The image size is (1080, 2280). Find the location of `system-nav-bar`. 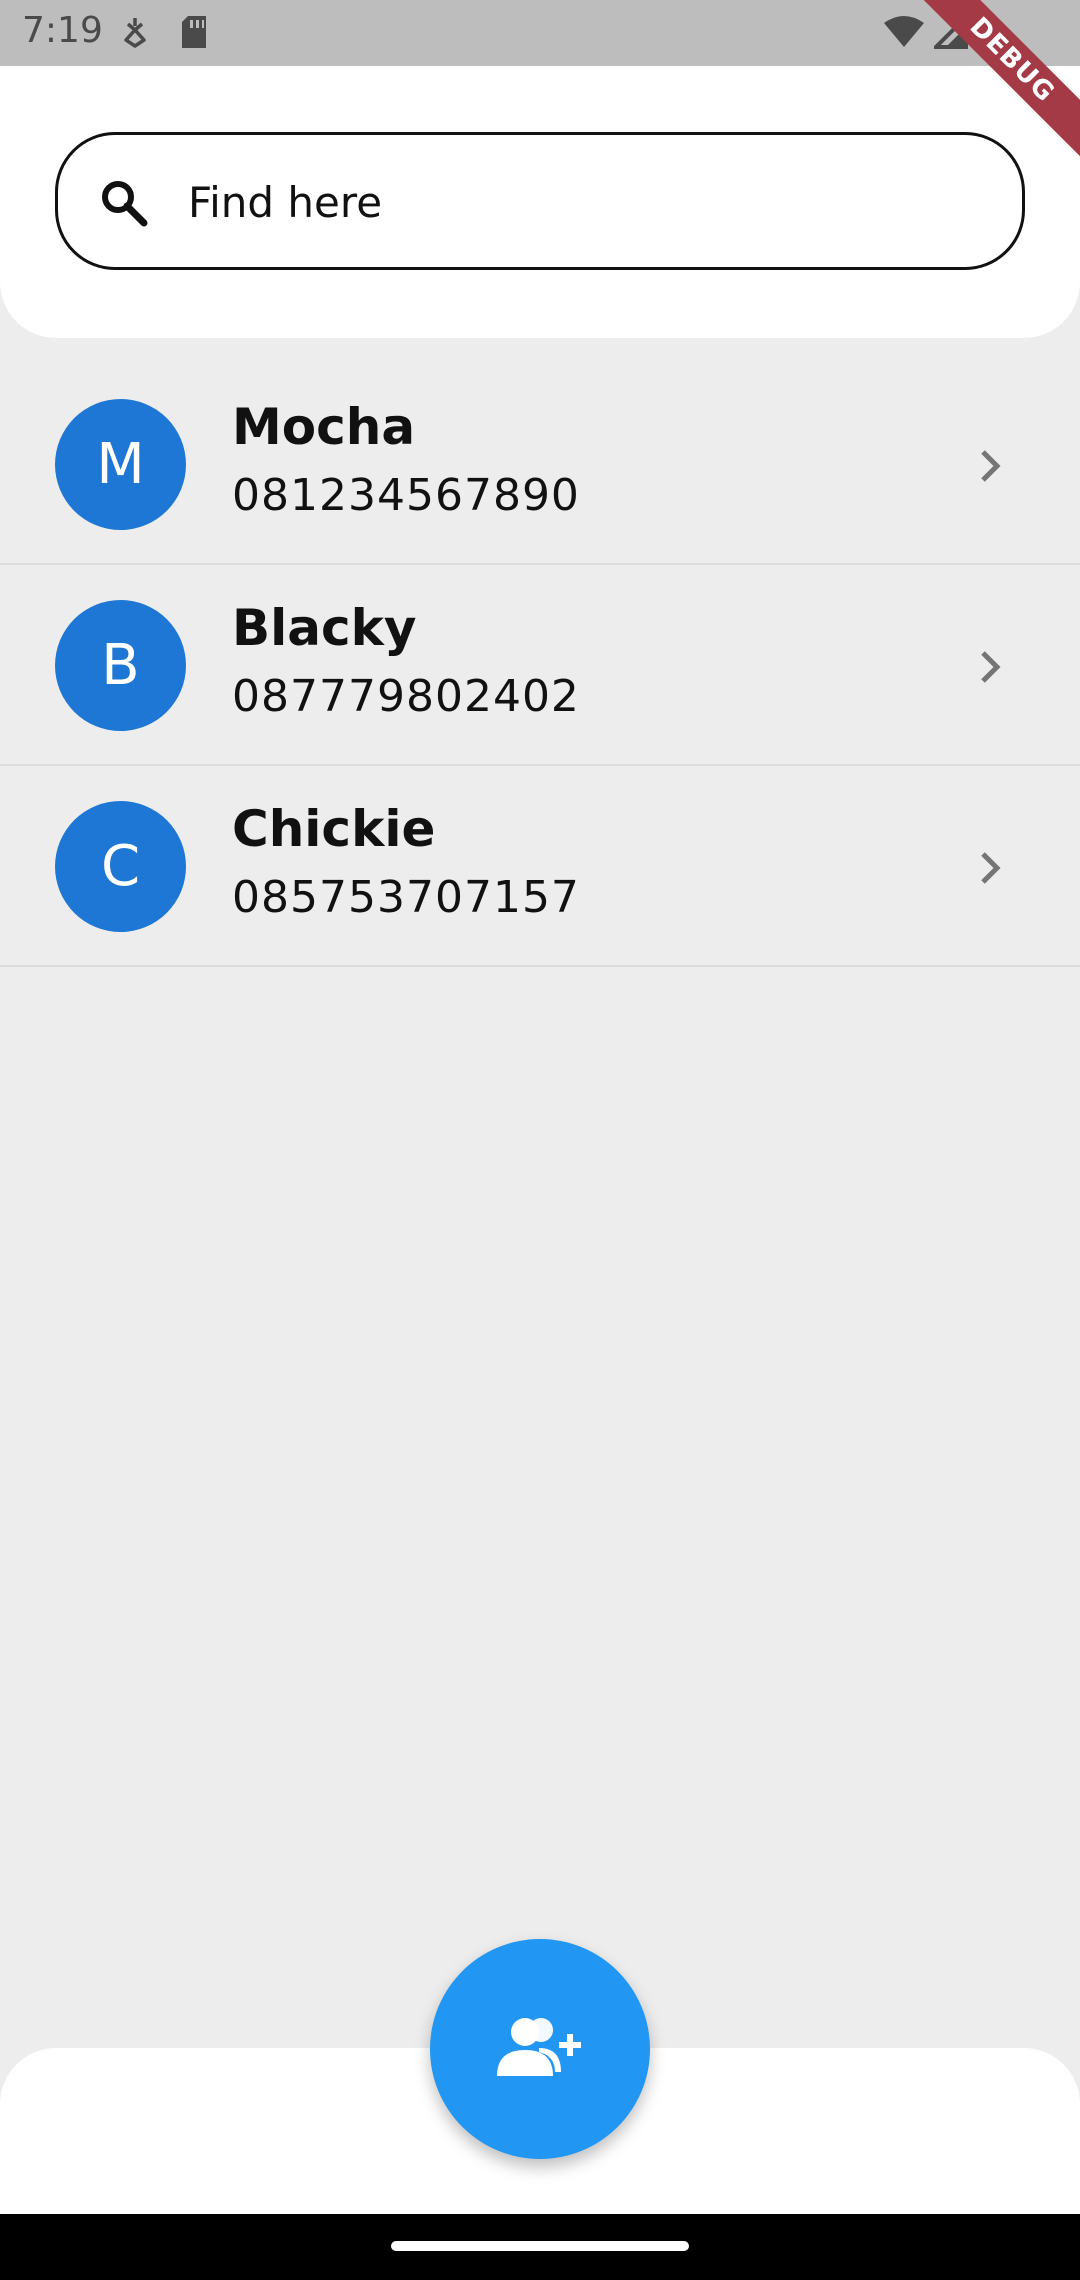

system-nav-bar is located at coordinates (540, 2247).